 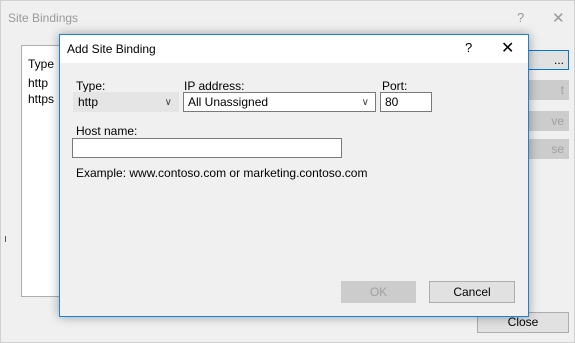 I want to click on type-select-value: http, so click(x=88, y=102).